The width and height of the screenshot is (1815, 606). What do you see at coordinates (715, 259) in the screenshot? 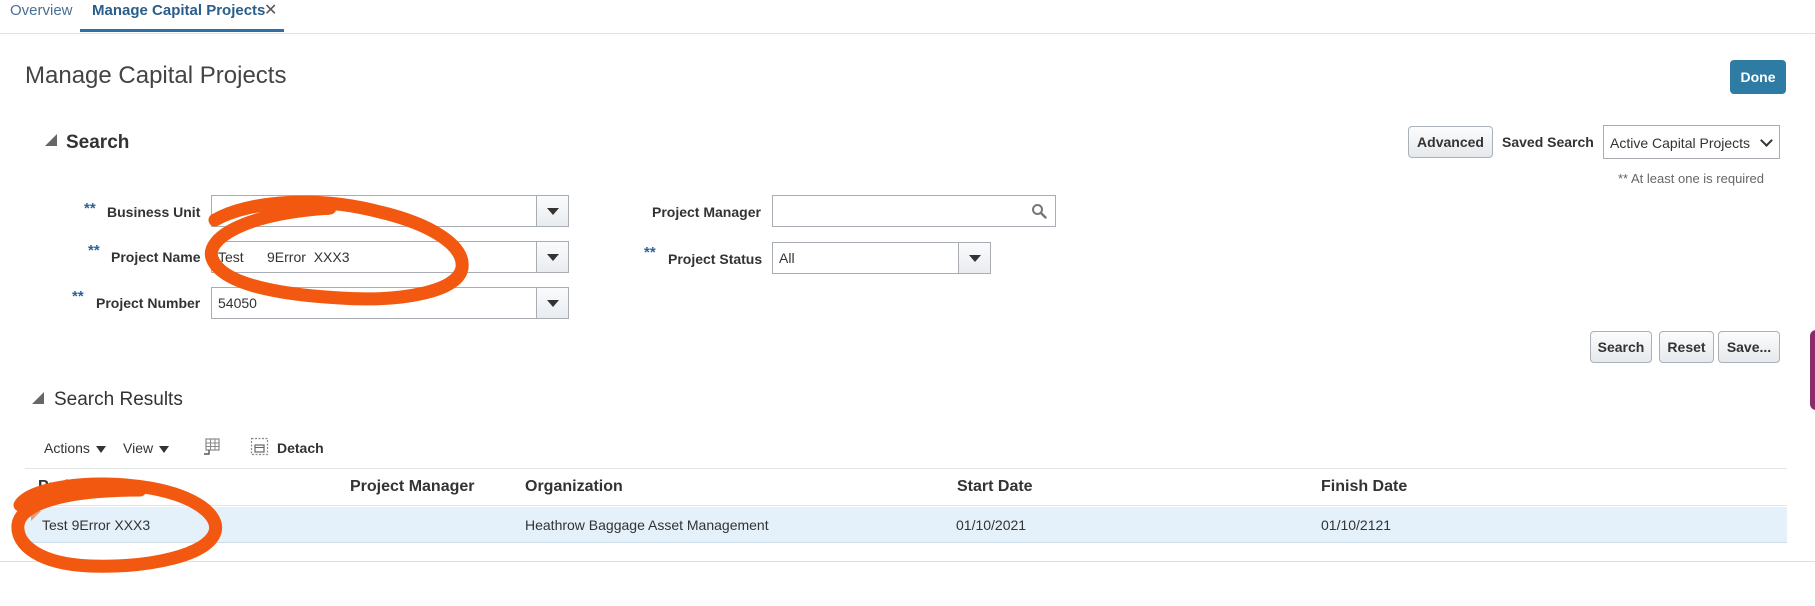
I see `project-status-label: Project Status` at bounding box center [715, 259].